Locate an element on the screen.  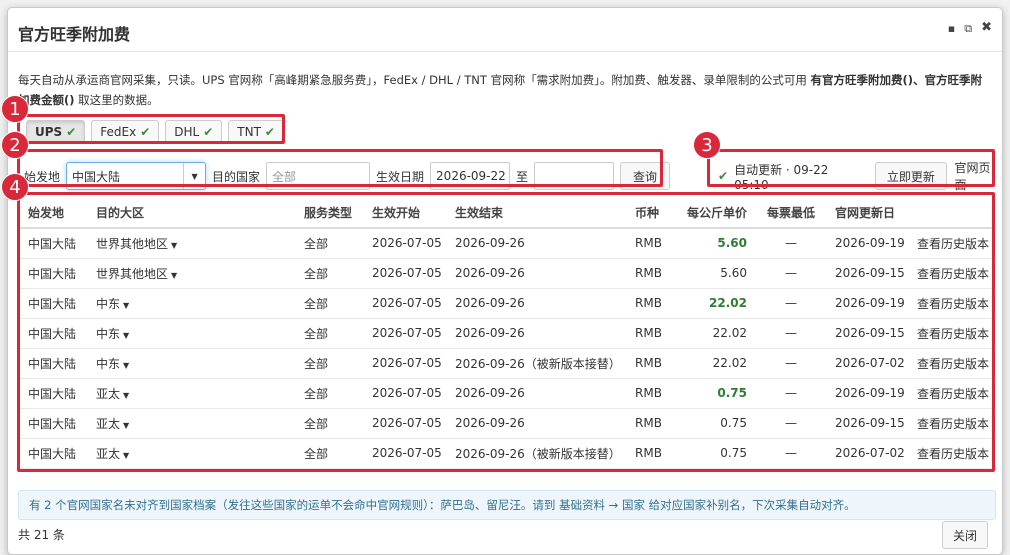
cell-region-text: 世界其他地区 is located at coordinates (132, 243).